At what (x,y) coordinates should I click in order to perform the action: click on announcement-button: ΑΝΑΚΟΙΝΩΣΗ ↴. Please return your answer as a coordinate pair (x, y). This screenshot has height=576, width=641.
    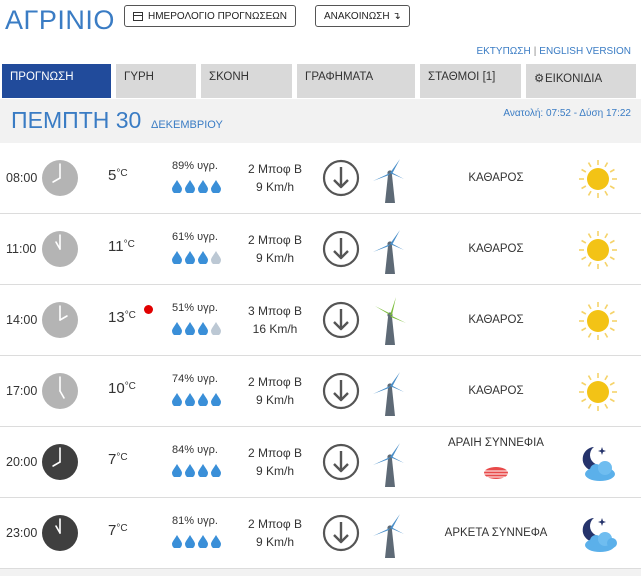
    Looking at the image, I should click on (362, 16).